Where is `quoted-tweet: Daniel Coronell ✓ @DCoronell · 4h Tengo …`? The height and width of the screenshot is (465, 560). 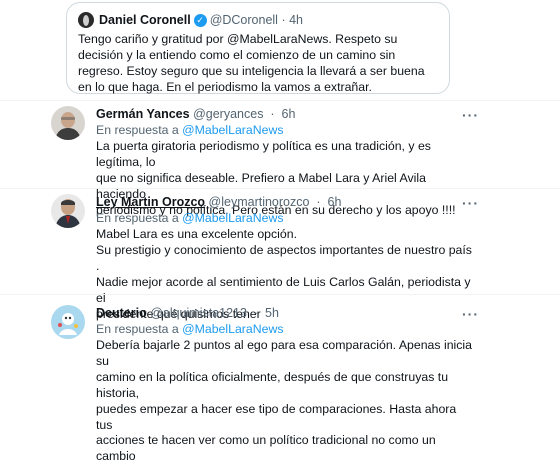
quoted-tweet: Daniel Coronell ✓ @DCoronell · 4h Tengo … is located at coordinates (258, 48).